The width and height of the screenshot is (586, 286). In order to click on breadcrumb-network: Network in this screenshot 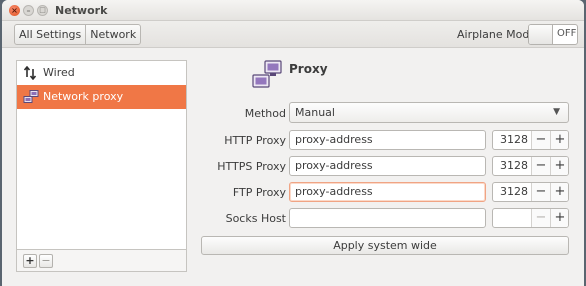, I will do `click(112, 34)`.